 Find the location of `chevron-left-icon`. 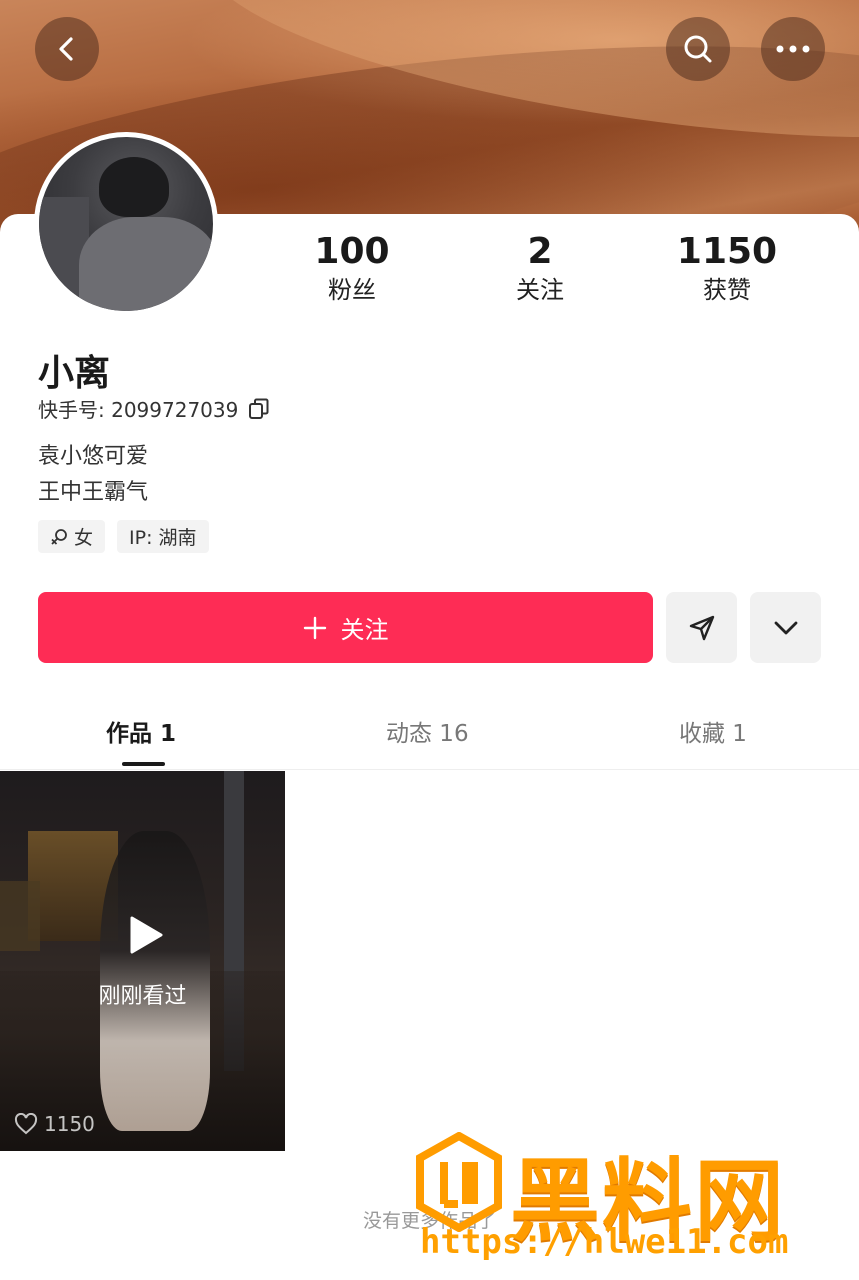

chevron-left-icon is located at coordinates (66, 49).